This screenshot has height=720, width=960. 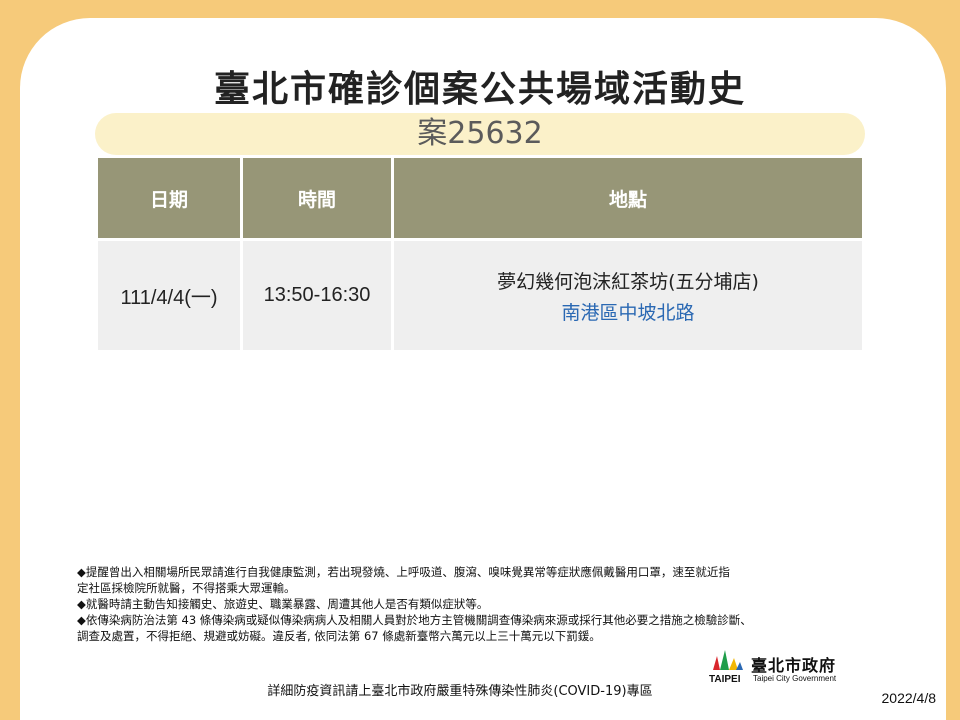 I want to click on place-address: 南港區中坡北路, so click(x=628, y=312).